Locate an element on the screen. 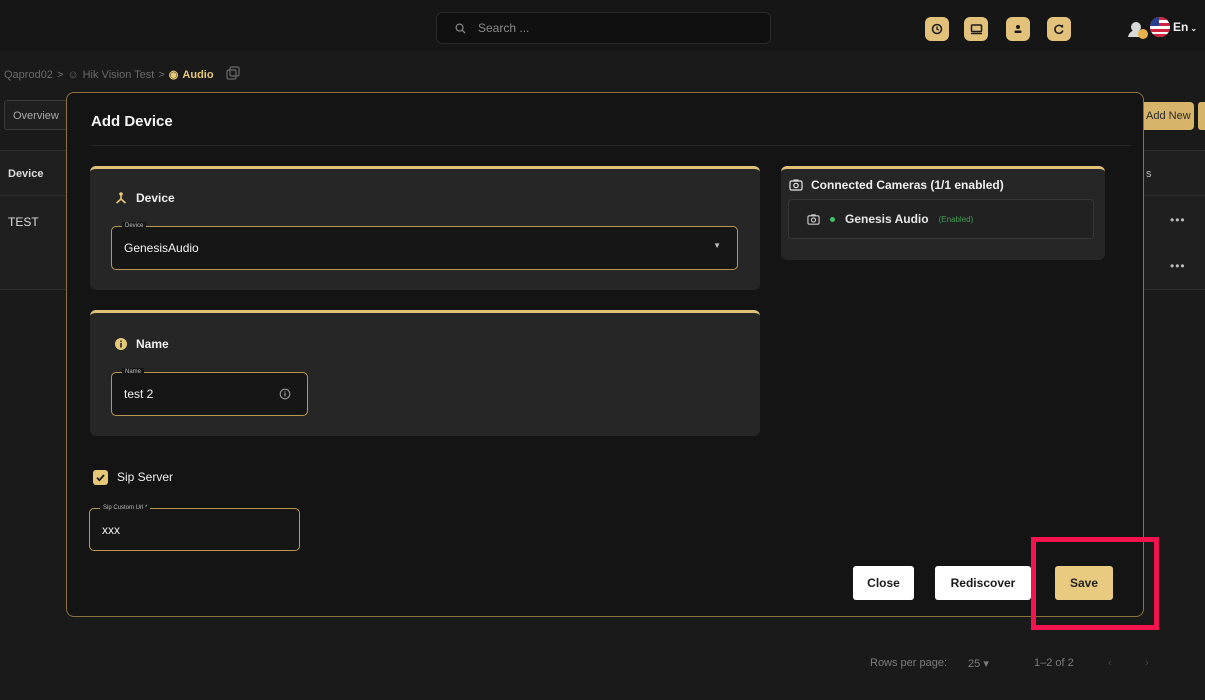 The image size is (1205, 700). status-dot is located at coordinates (832, 219).